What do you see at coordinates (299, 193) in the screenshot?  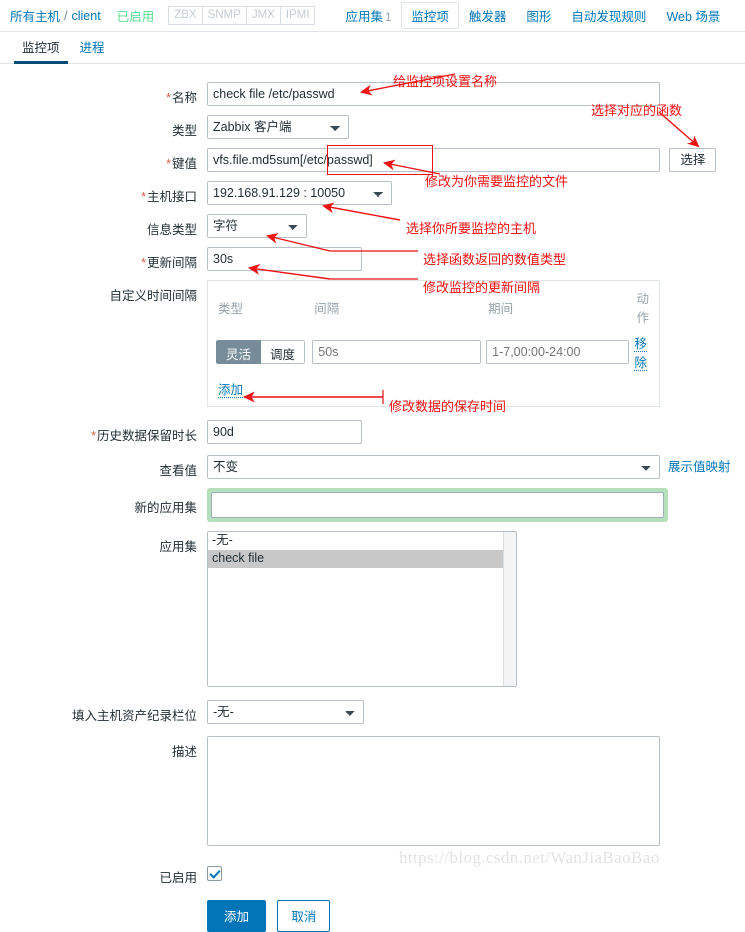 I see `host-interface-select: 192.168.91.129 : 10050` at bounding box center [299, 193].